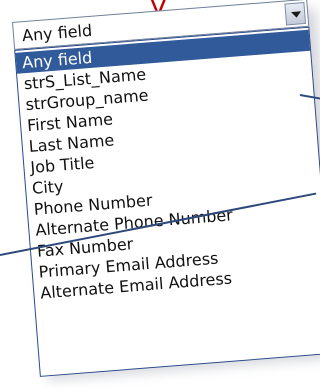  I want to click on dropdown-button, so click(295, 14).